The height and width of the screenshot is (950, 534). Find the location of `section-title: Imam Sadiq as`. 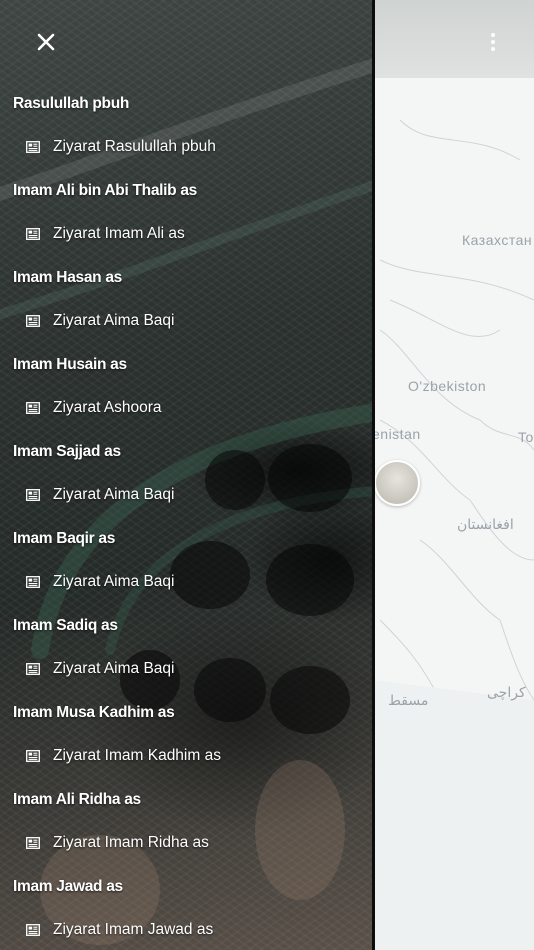

section-title: Imam Sadiq as is located at coordinates (65, 625).